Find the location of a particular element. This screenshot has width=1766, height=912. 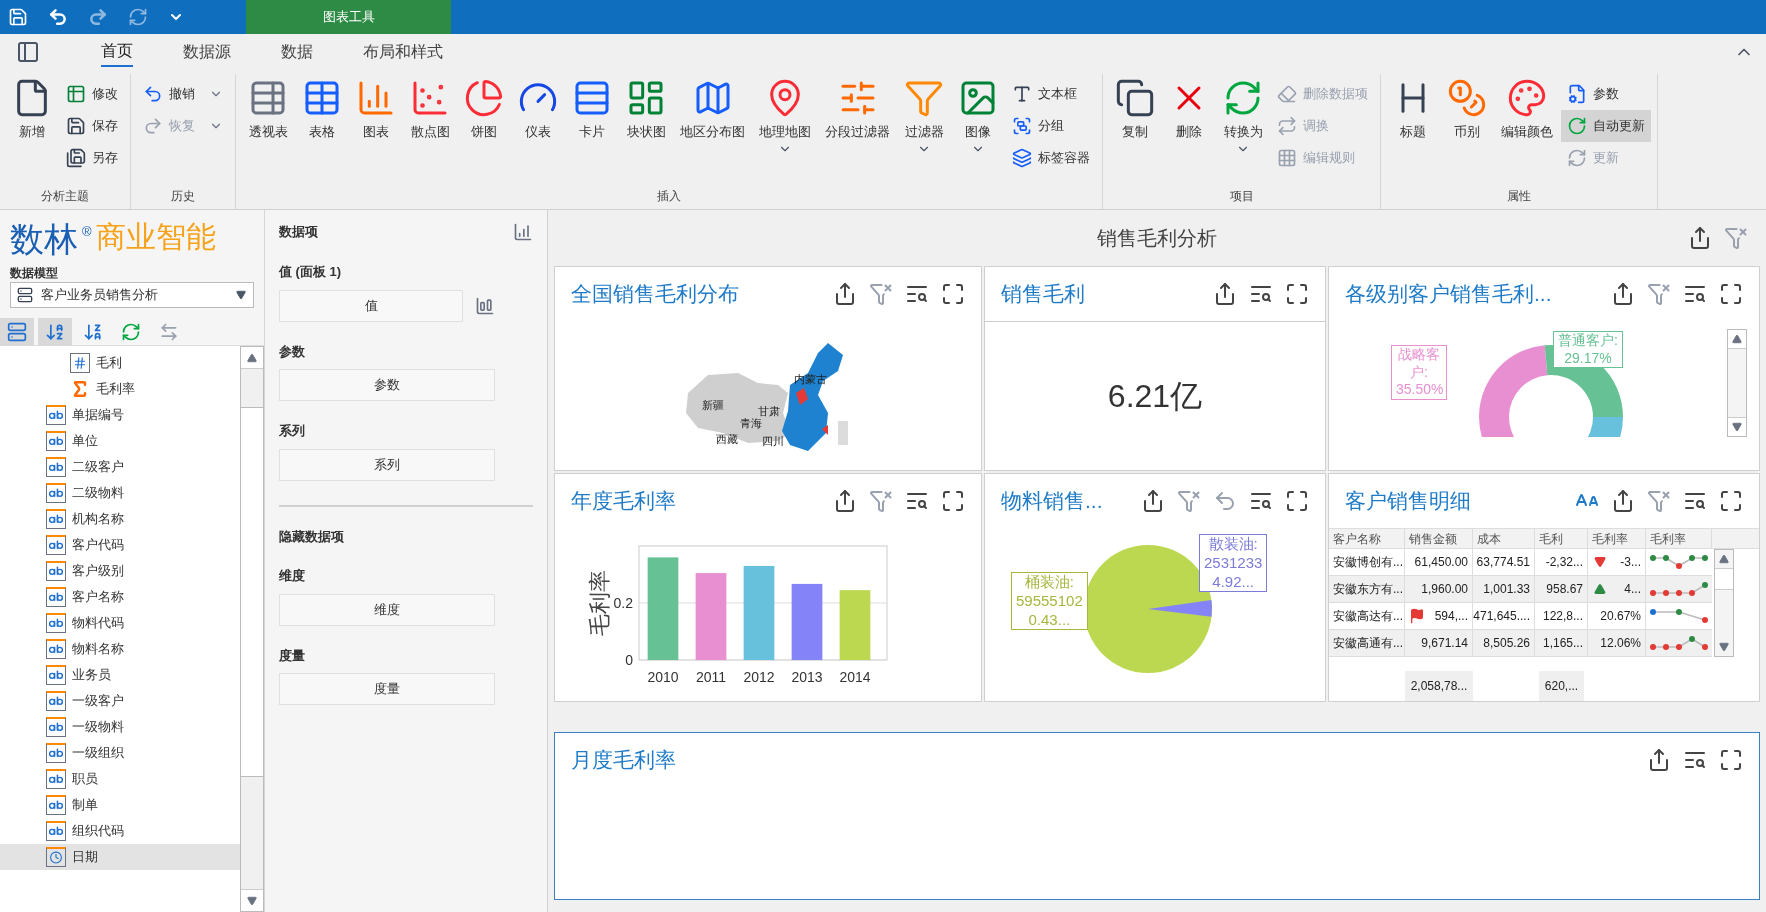

field-item: 二级客户 is located at coordinates (120, 467).